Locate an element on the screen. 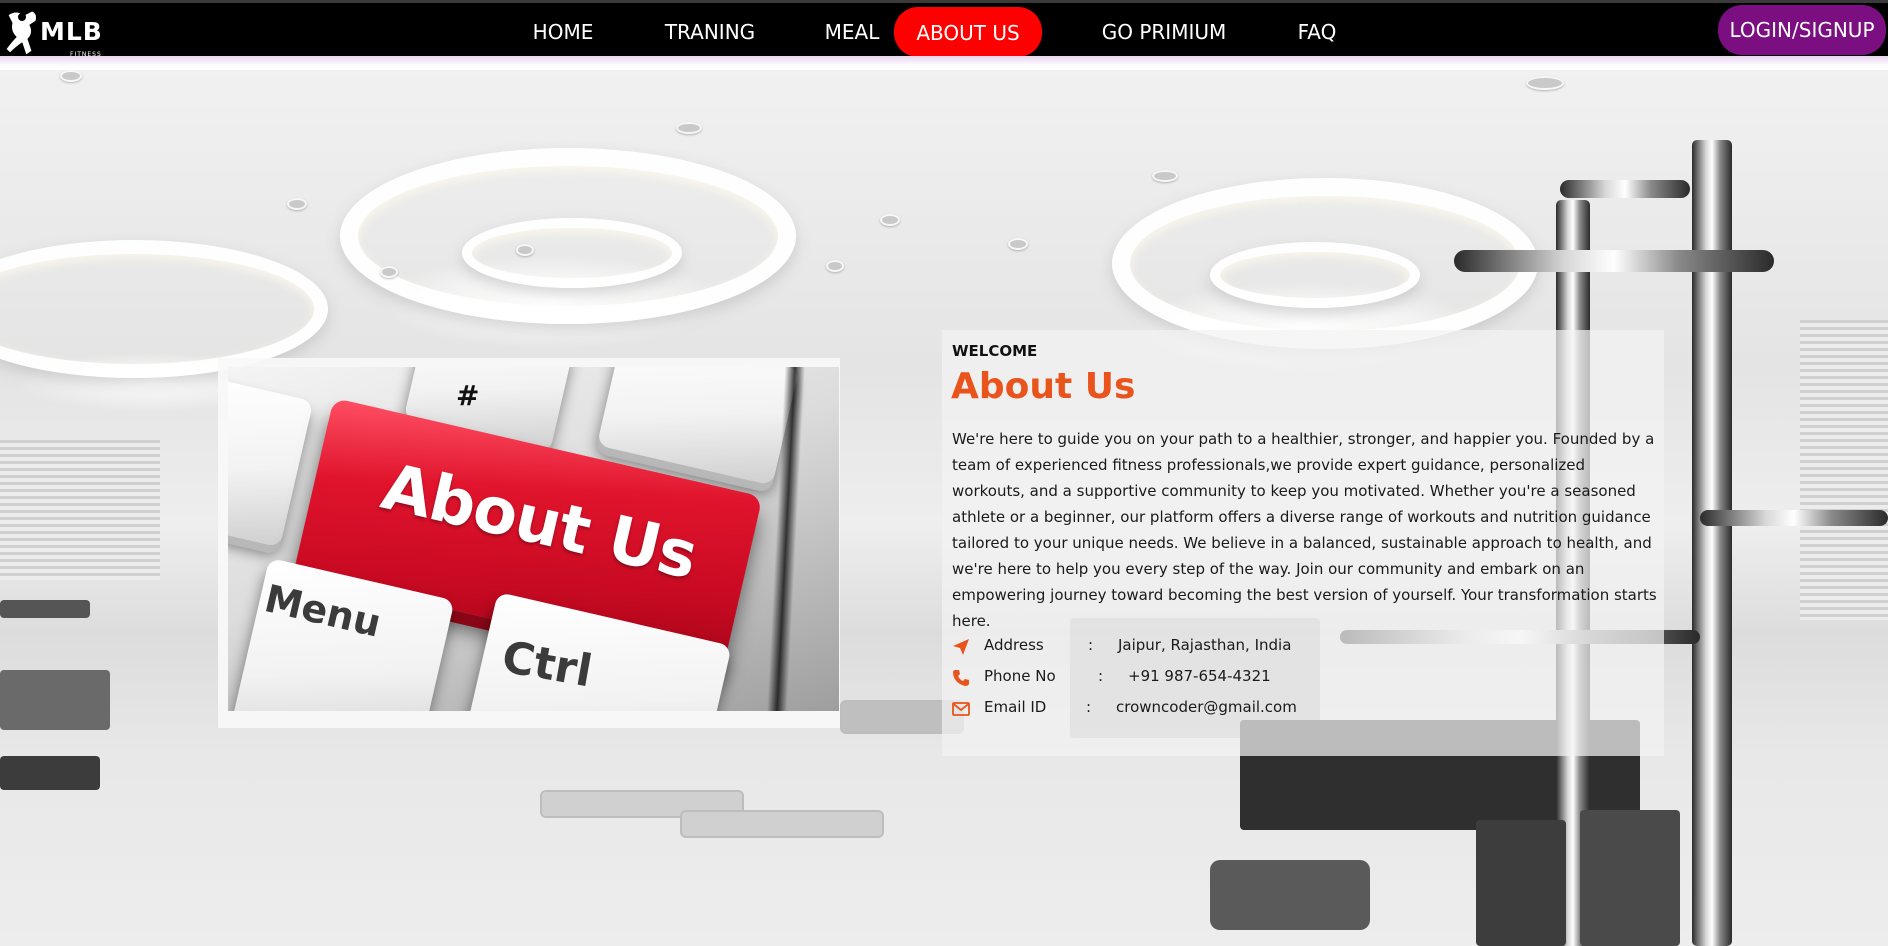 This screenshot has width=1888, height=946. email-value: crowncoder@gmail.com is located at coordinates (1206, 707).